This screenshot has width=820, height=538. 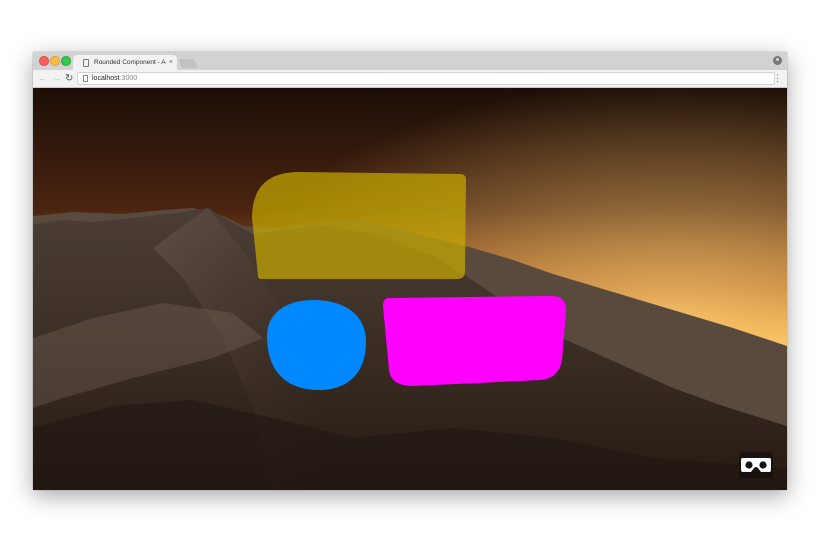 What do you see at coordinates (86, 62) in the screenshot?
I see `page-icon` at bounding box center [86, 62].